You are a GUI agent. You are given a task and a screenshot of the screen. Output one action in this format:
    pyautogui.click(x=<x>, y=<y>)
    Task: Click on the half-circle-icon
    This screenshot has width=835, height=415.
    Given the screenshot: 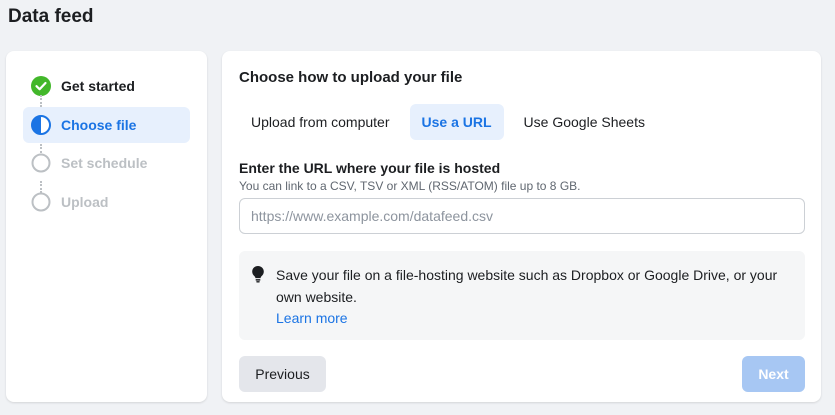 What is the action you would take?
    pyautogui.click(x=41, y=125)
    